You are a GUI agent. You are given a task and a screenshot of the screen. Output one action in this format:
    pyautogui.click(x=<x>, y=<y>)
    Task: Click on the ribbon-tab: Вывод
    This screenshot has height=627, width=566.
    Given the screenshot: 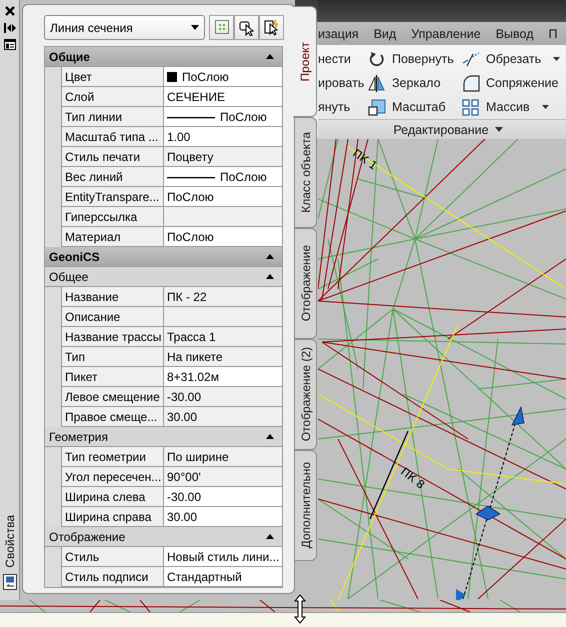 What is the action you would take?
    pyautogui.click(x=515, y=33)
    